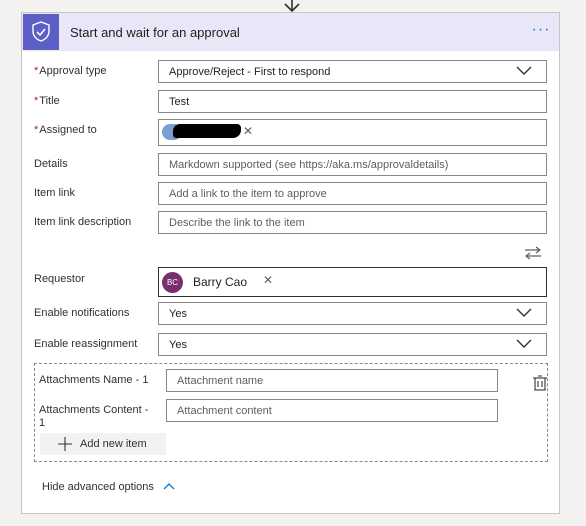 The image size is (586, 526). Describe the element at coordinates (59, 279) in the screenshot. I see `requestor-label: Requestor` at that location.